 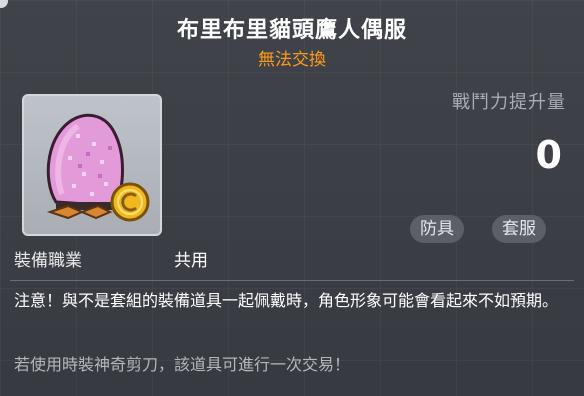 I want to click on scissors-trade-note: 若使用時裝神奇剪刀，該道具可進行一次交易！, so click(x=182, y=364).